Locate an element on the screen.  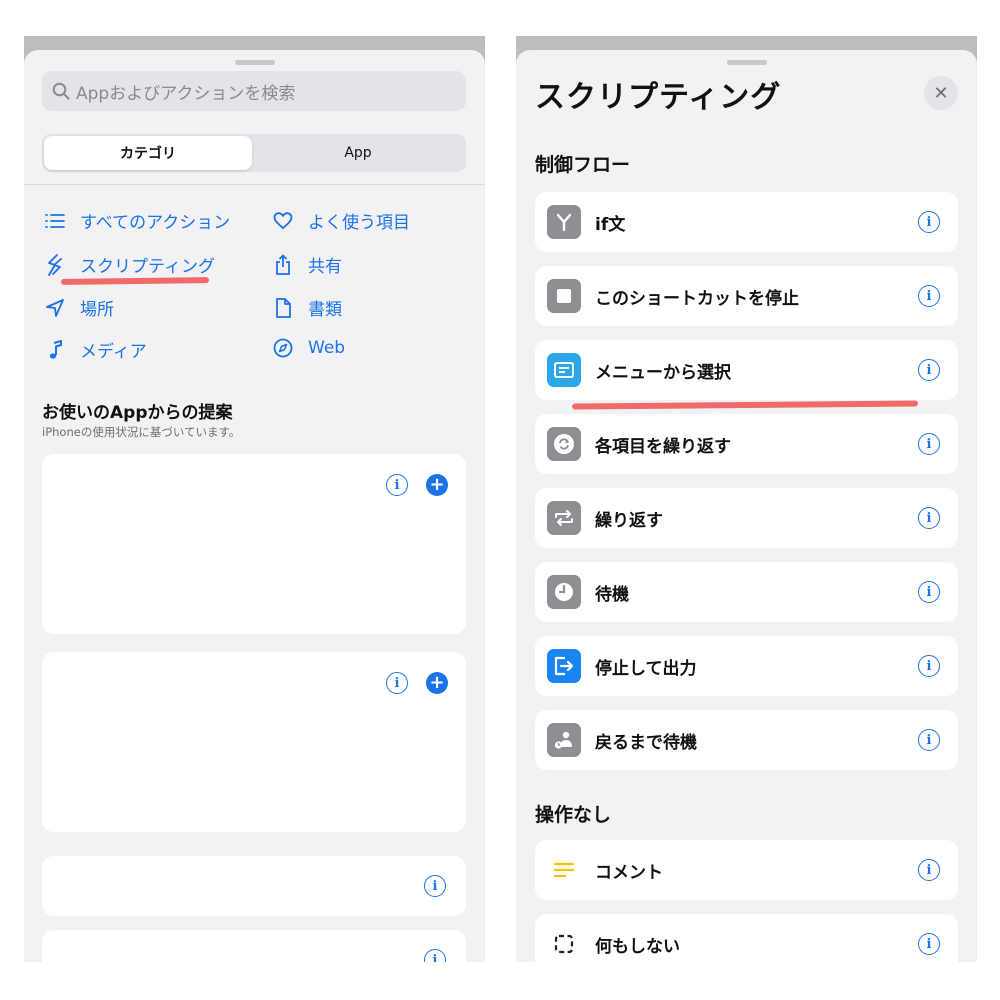
category-media: メディア is located at coordinates (95, 349).